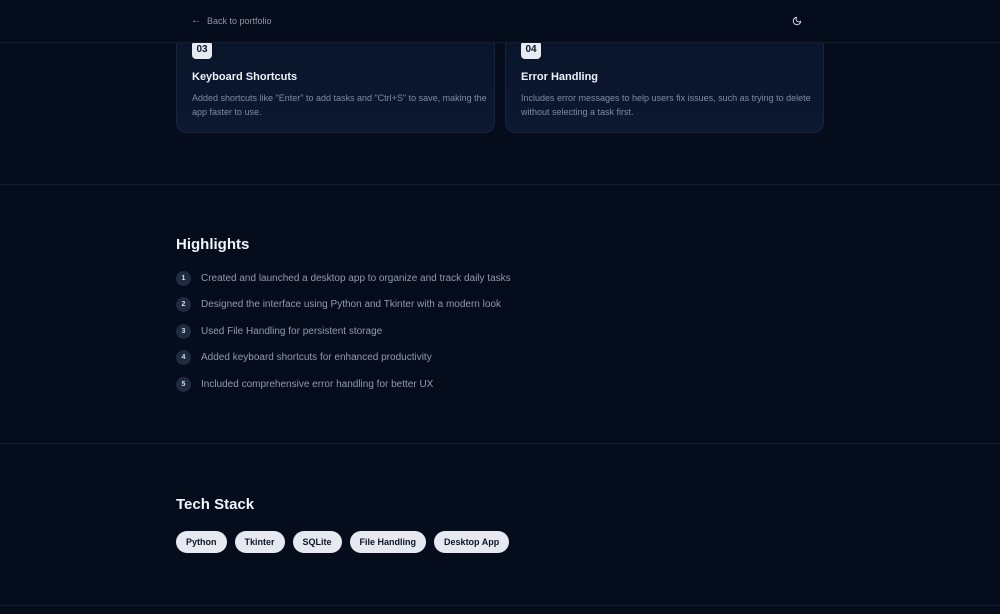 The width and height of the screenshot is (1000, 614). Describe the element at coordinates (472, 542) in the screenshot. I see `tech-chip-desktop-app: Desktop App` at that location.